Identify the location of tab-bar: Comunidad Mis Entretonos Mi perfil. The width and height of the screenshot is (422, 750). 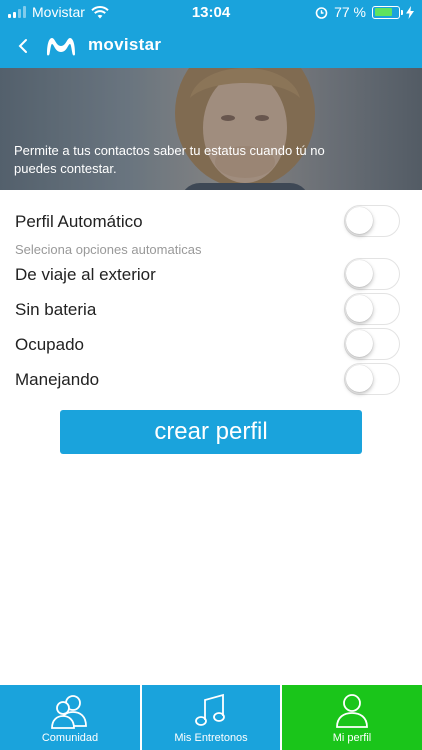
(211, 717).